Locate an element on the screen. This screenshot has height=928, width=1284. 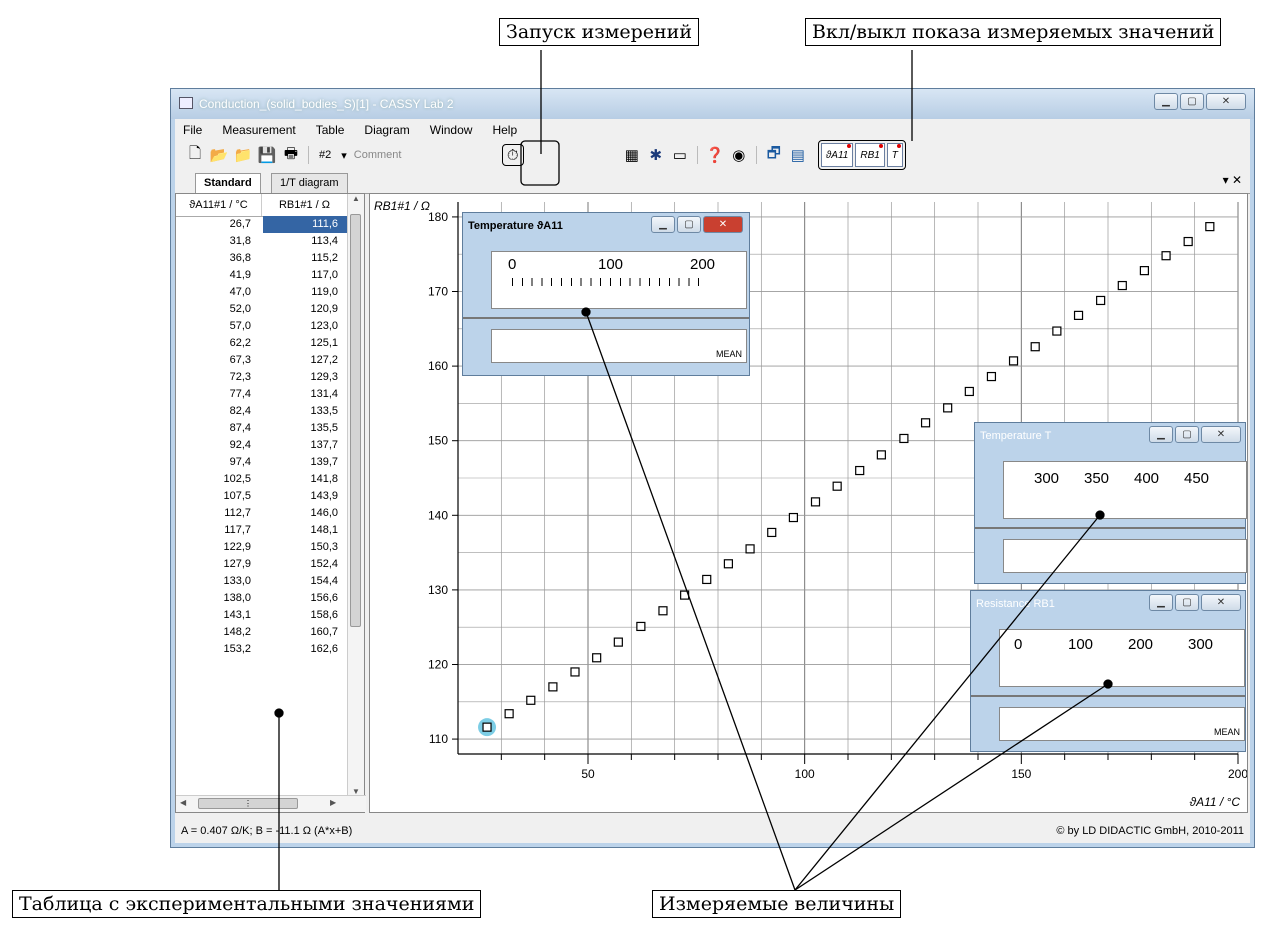
display-icon: ▭ is located at coordinates (680, 155).